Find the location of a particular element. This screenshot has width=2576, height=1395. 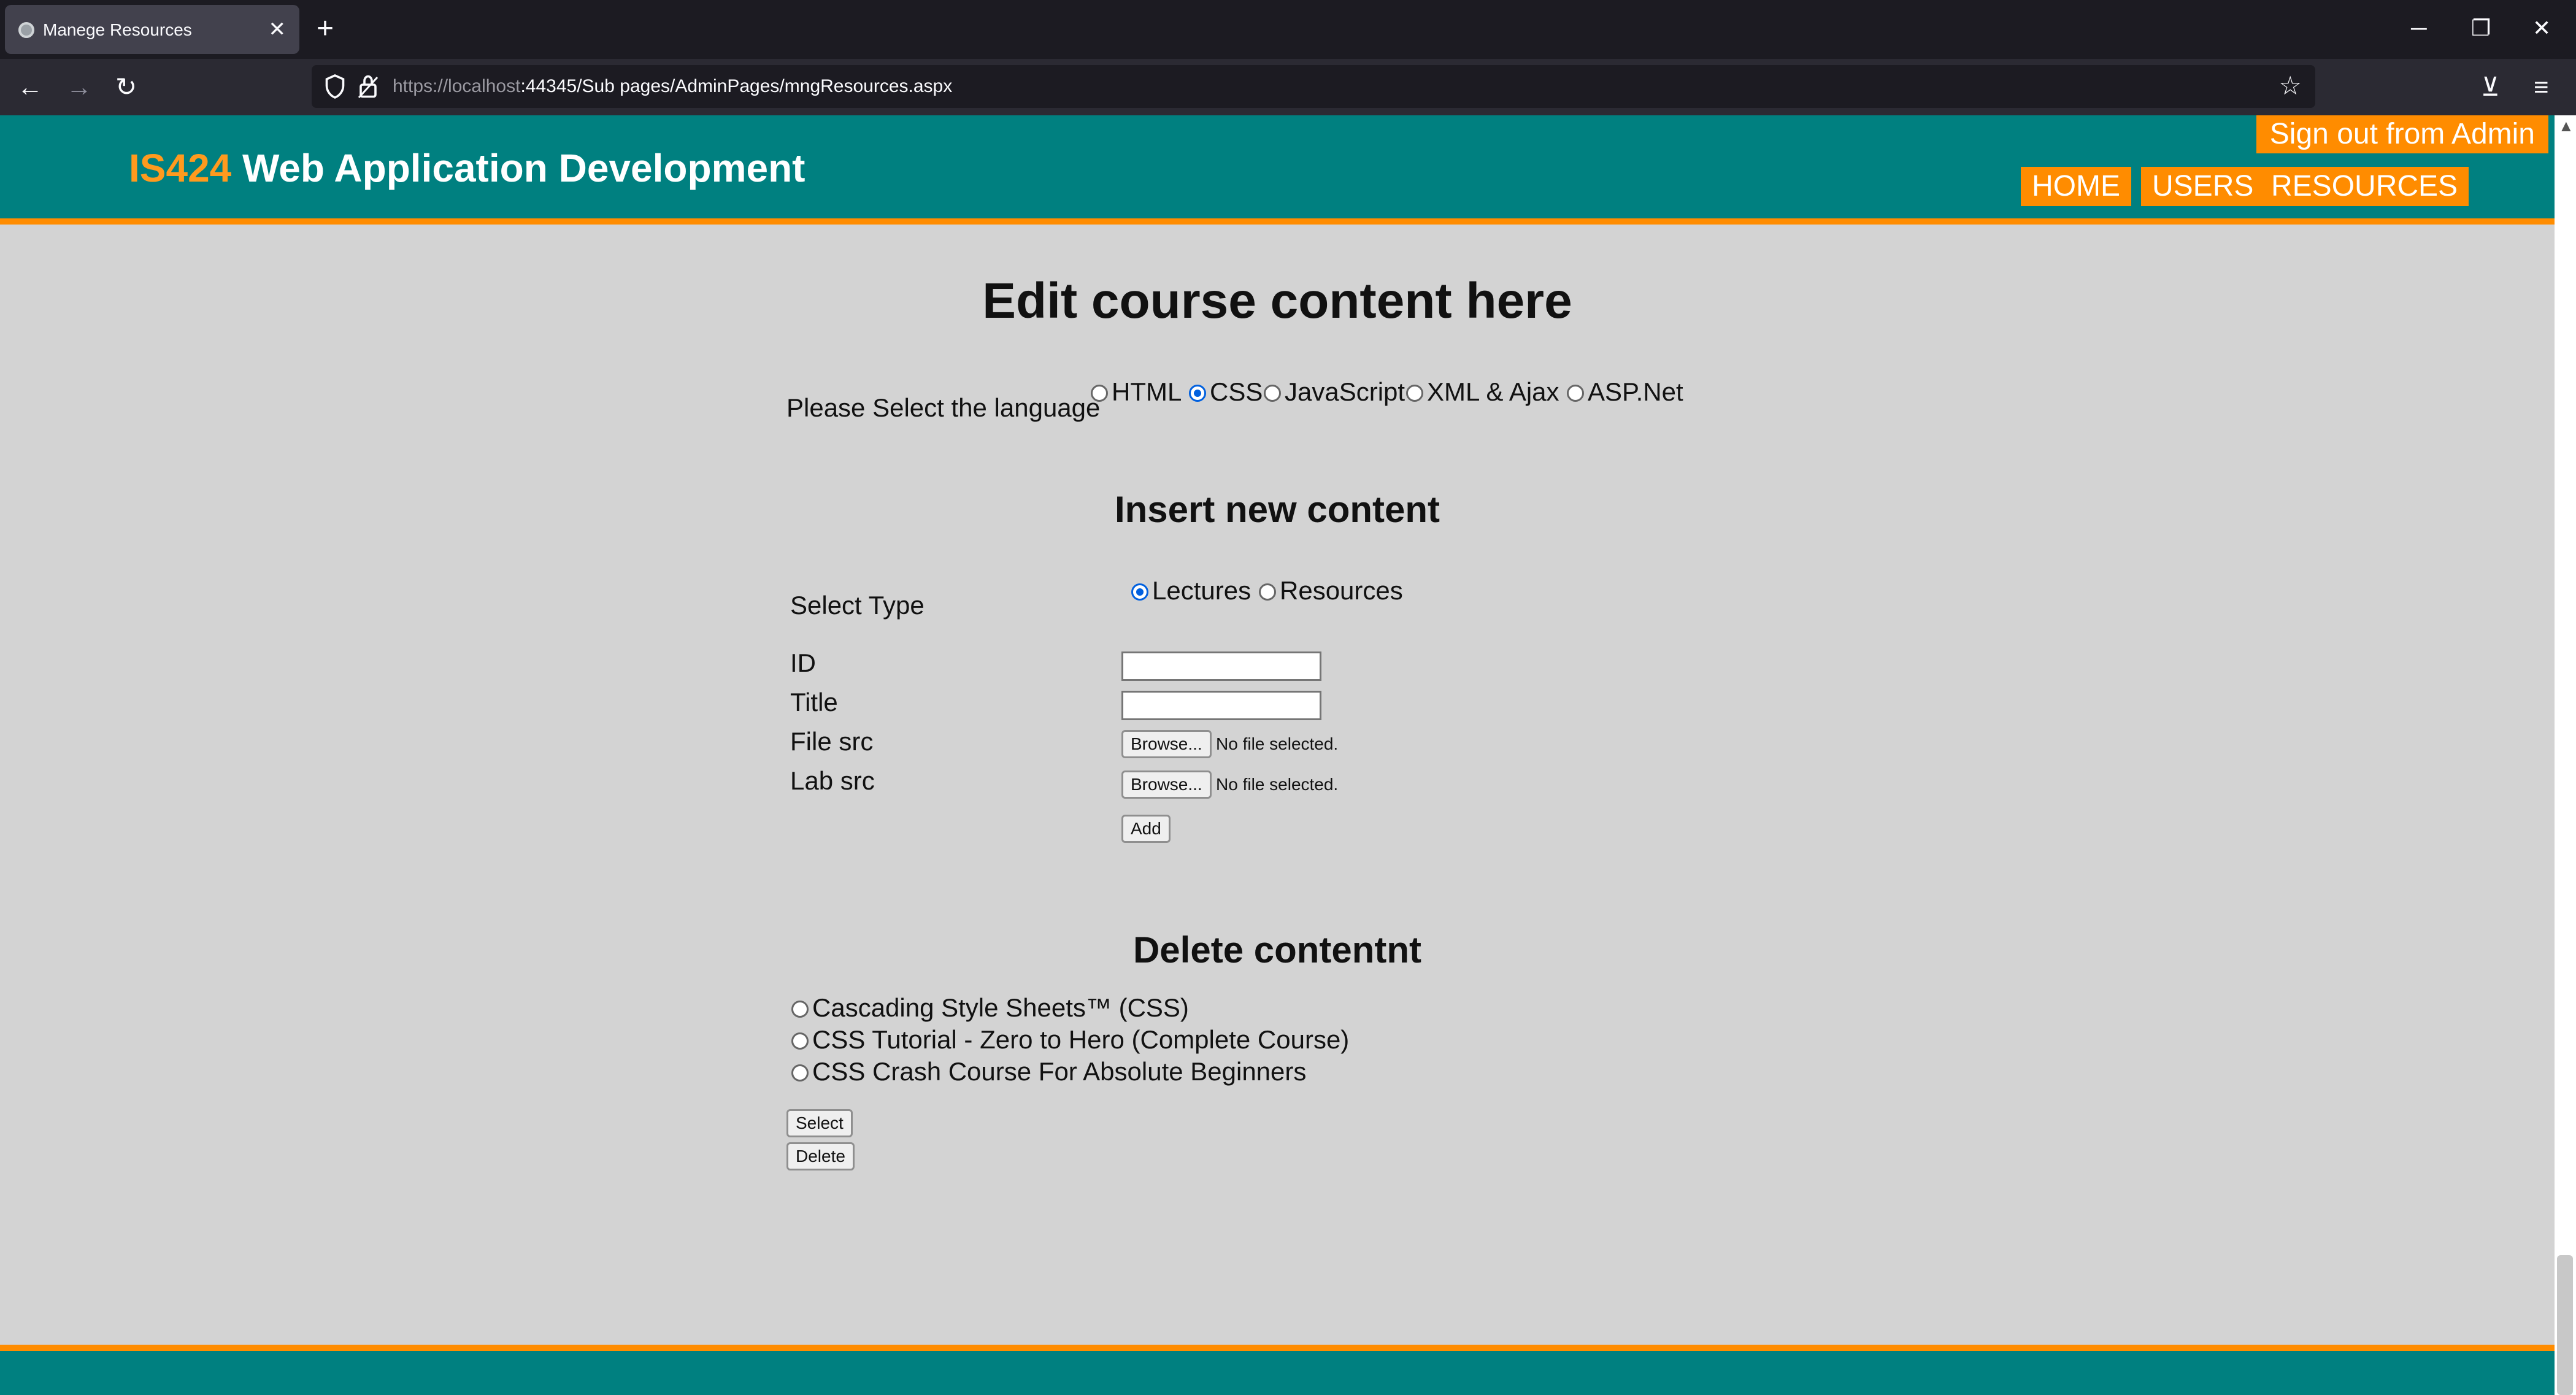

delete-item: CSS Crash Course For Absolute Beginners is located at coordinates (1048, 1072).